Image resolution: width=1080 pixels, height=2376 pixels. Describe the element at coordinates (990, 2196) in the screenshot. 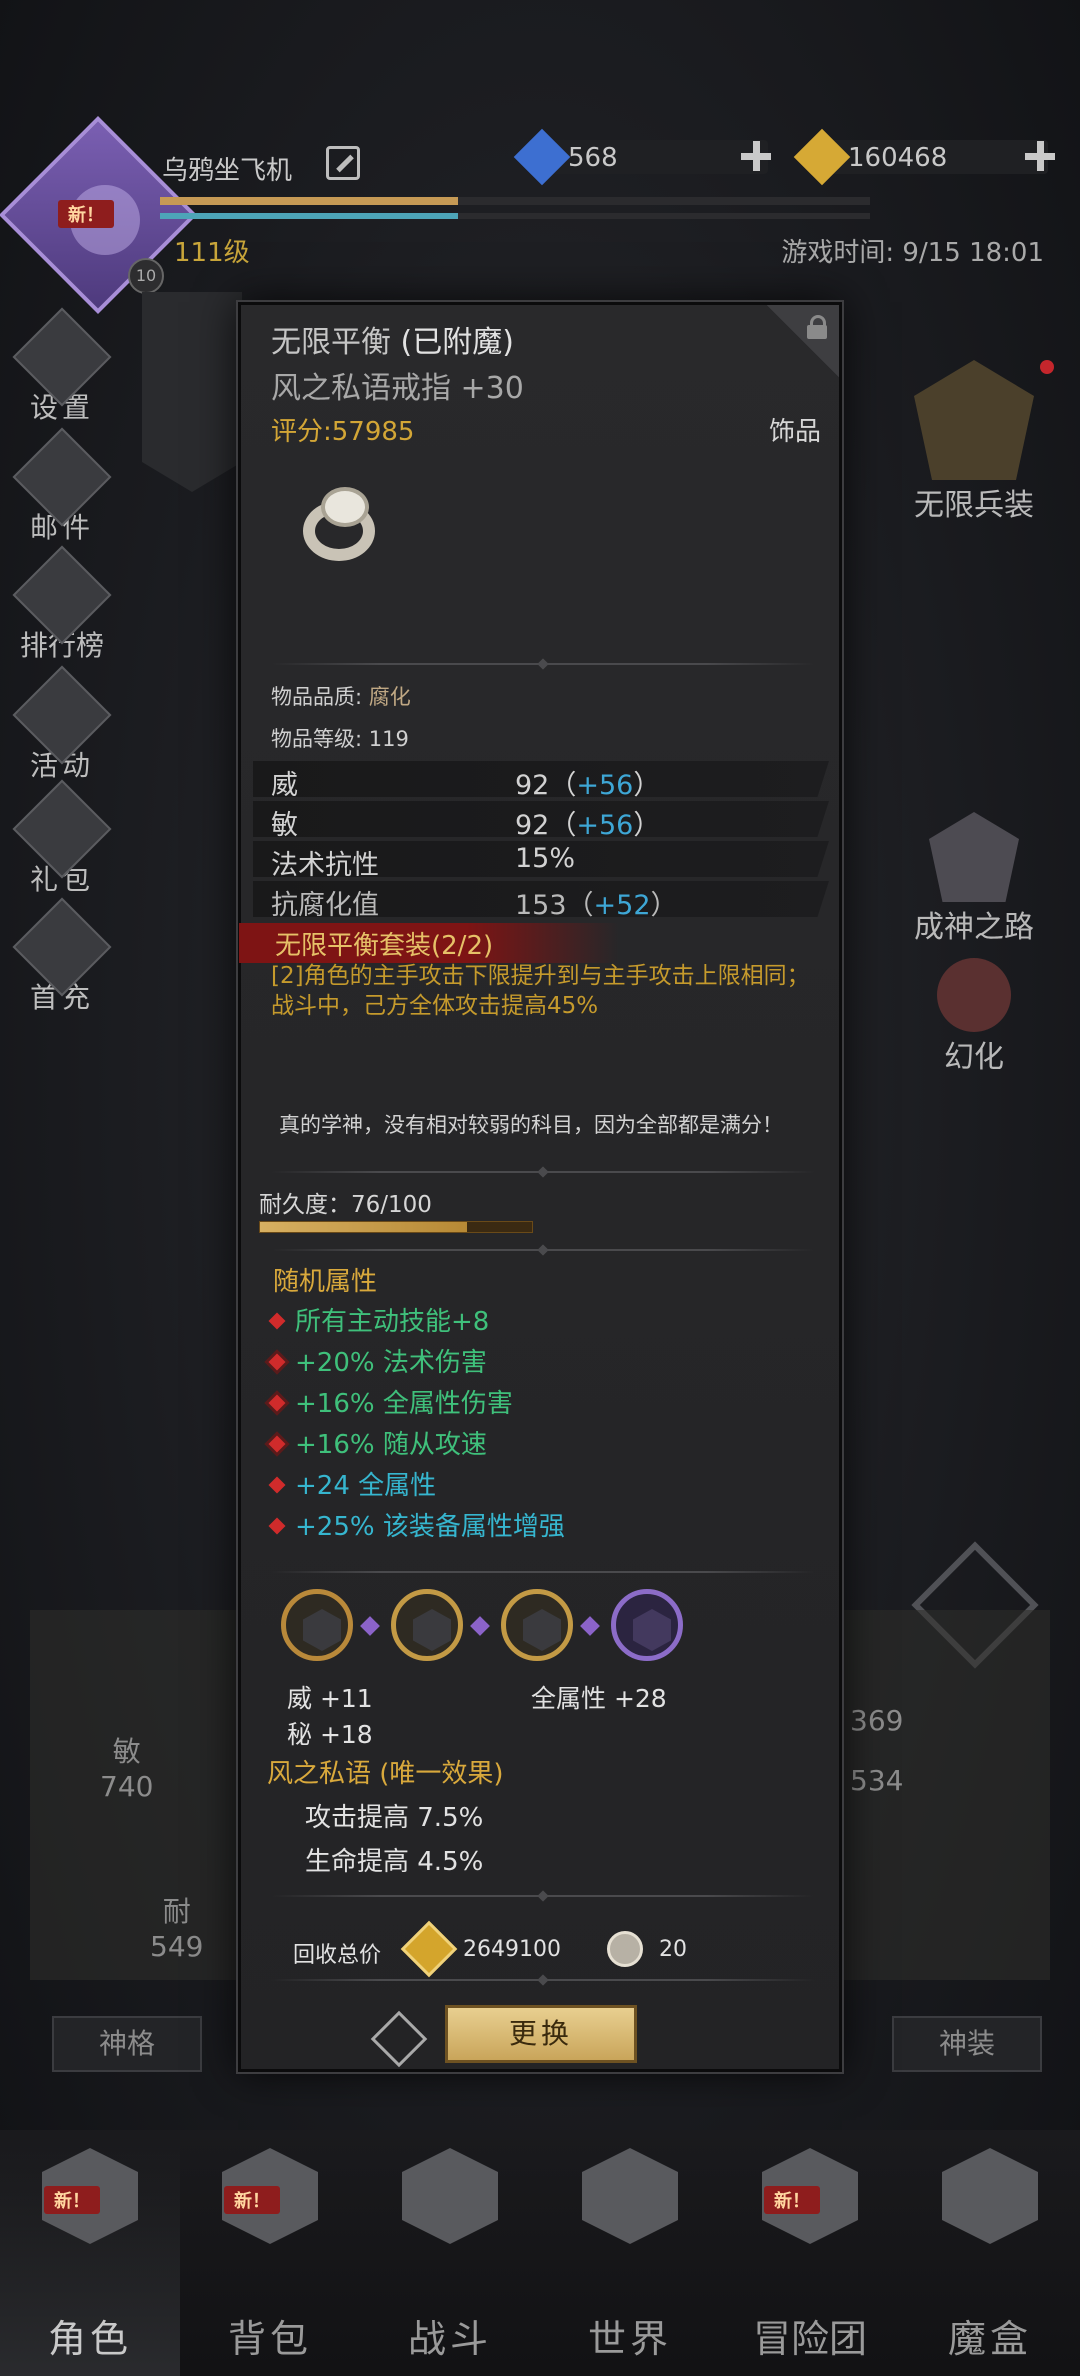

I see `magic-box-icon` at that location.